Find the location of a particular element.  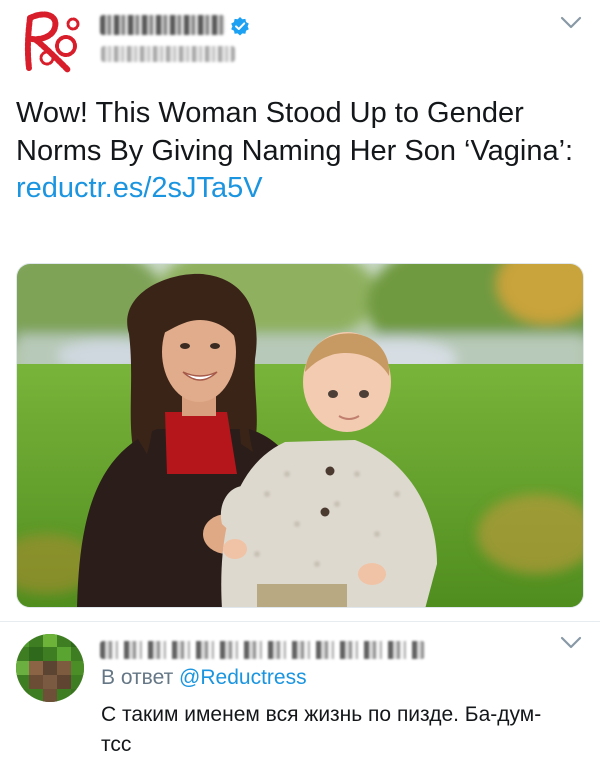

tweet-link: reductr.es/2sJTa5V is located at coordinates (139, 188).